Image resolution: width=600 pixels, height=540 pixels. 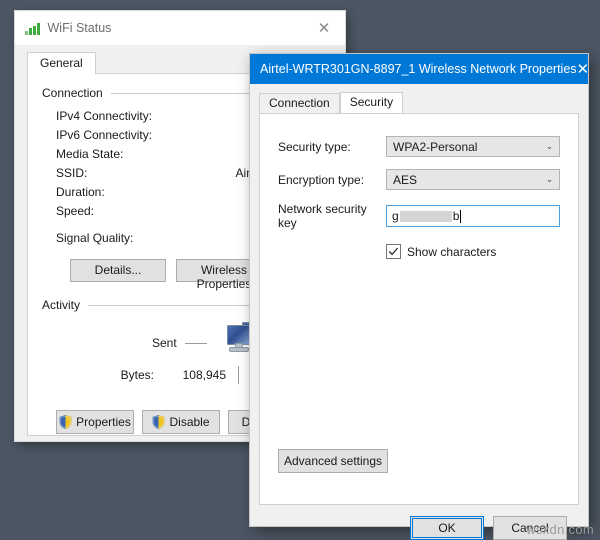 I want to click on tab-connection: Connection, so click(x=299, y=103).